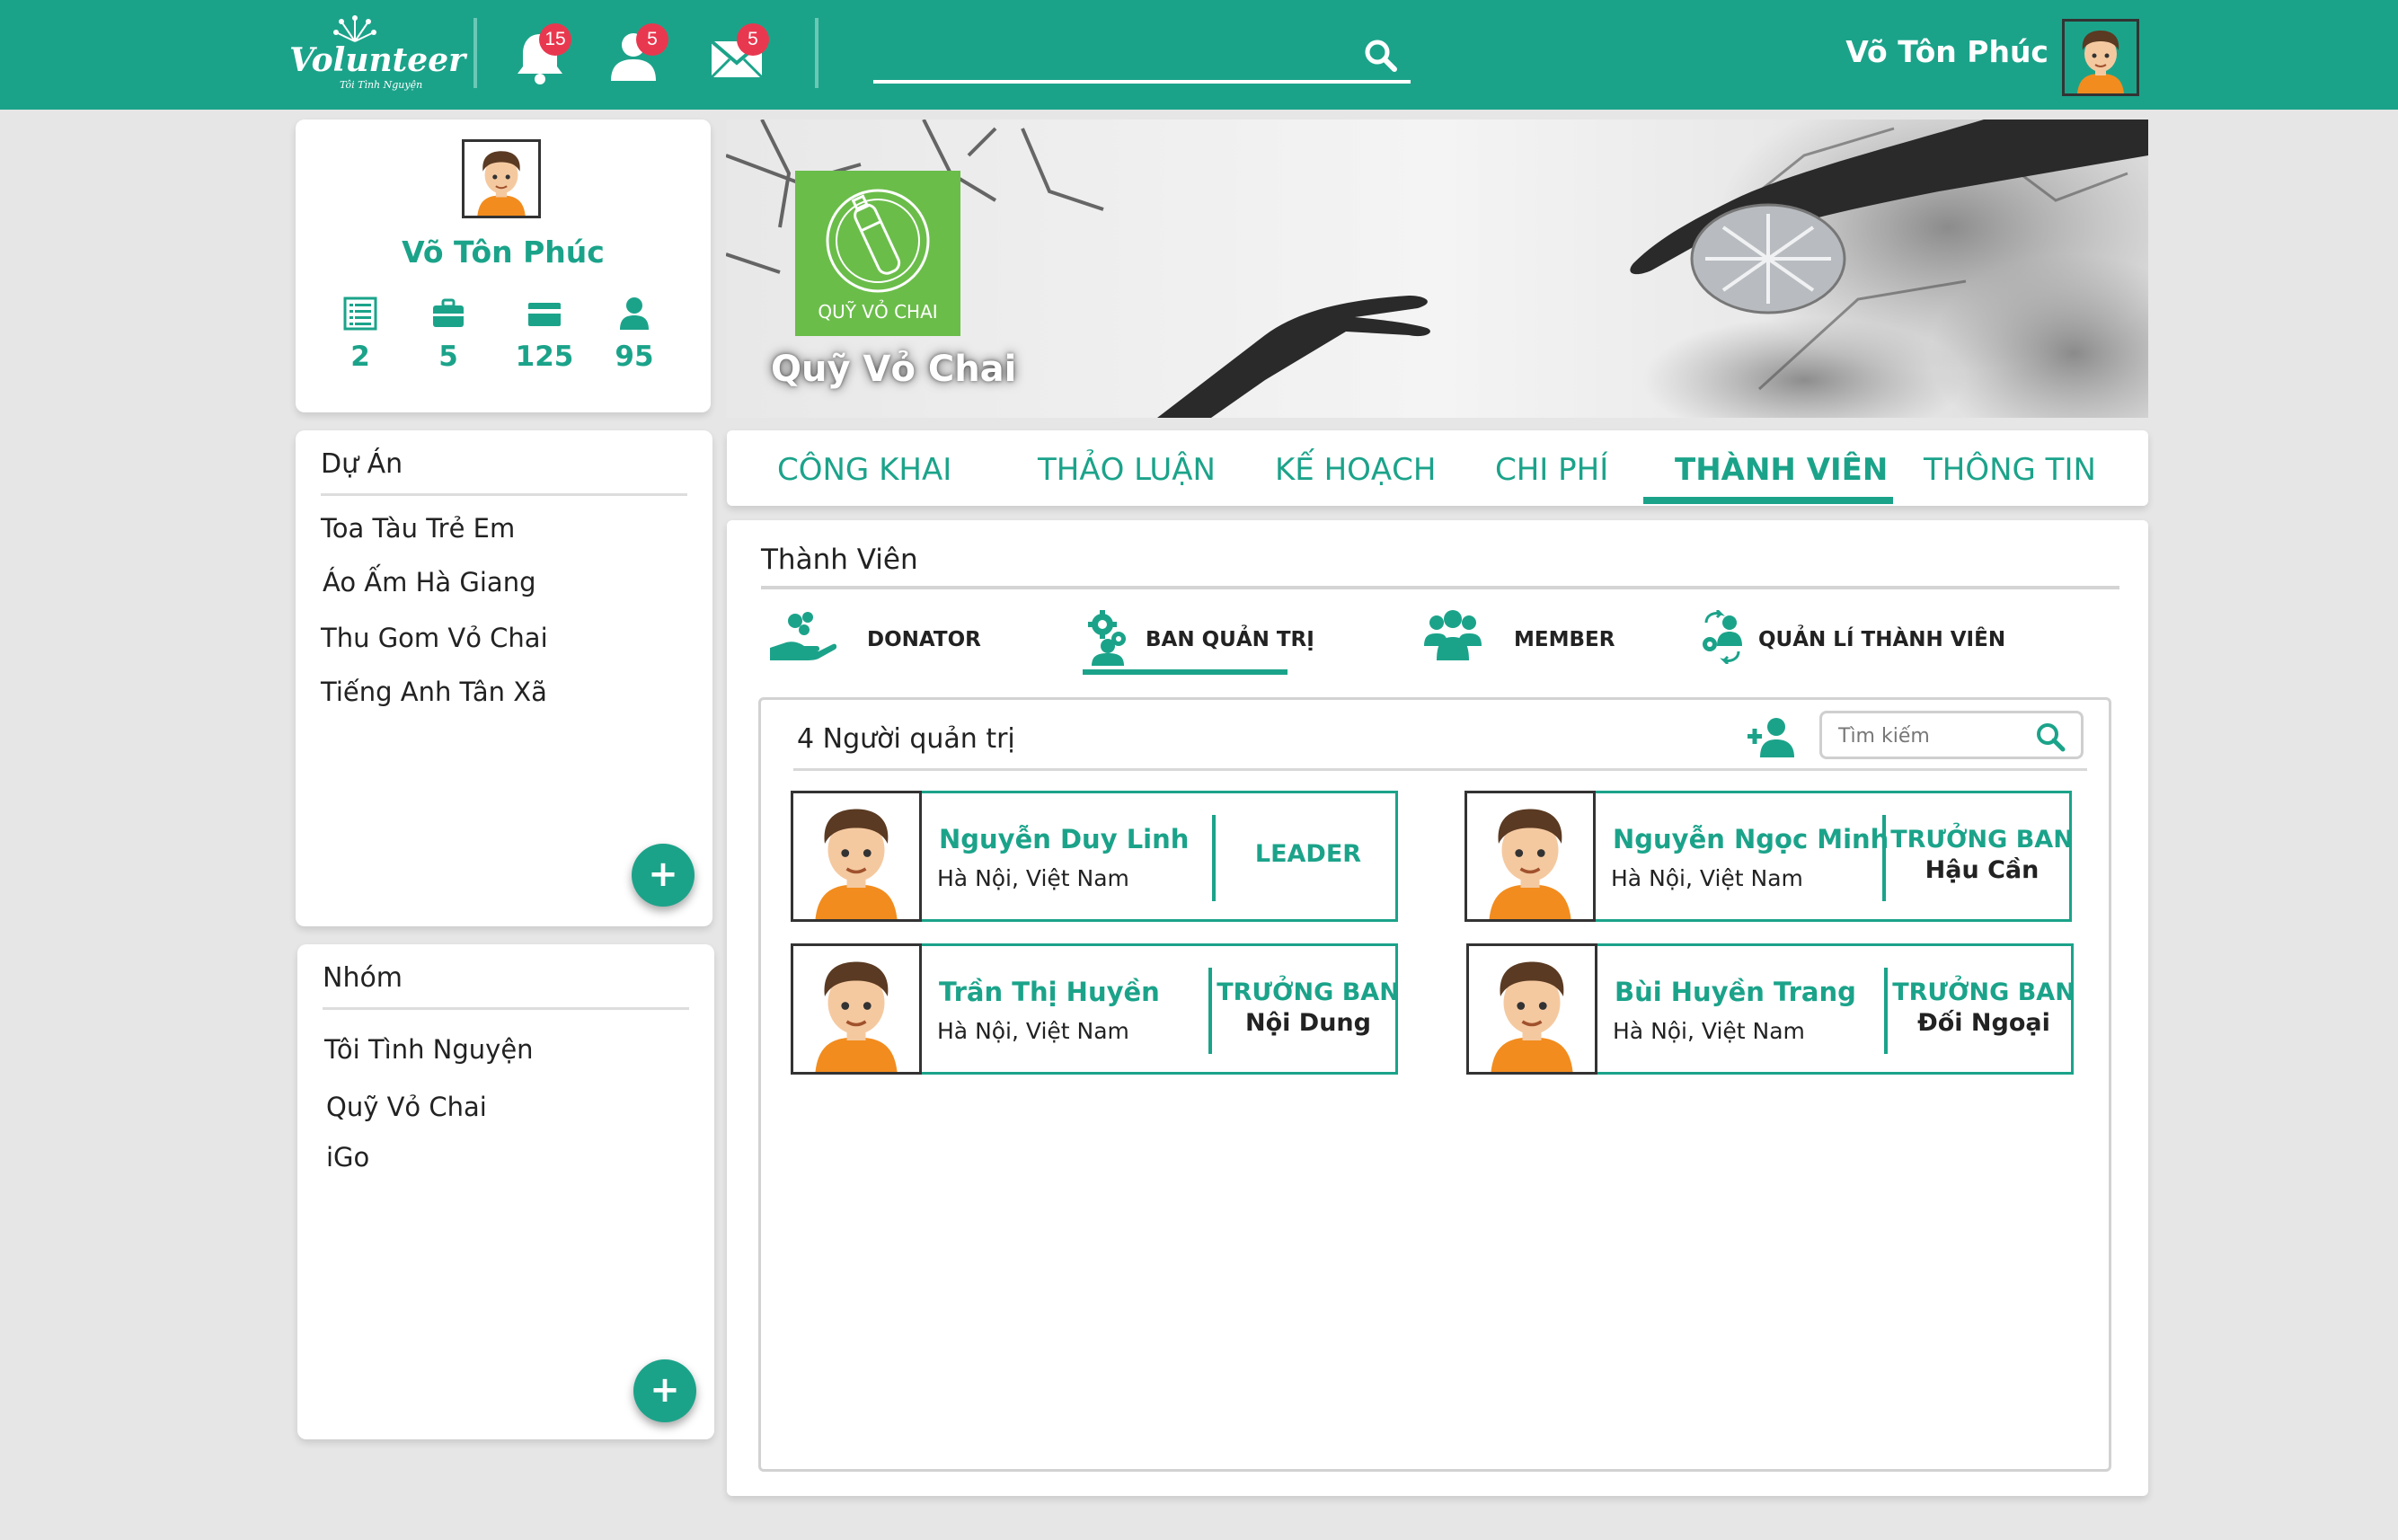 The height and width of the screenshot is (1540, 2398). I want to click on member-name: Bùi Huyền Trang, so click(1735, 992).